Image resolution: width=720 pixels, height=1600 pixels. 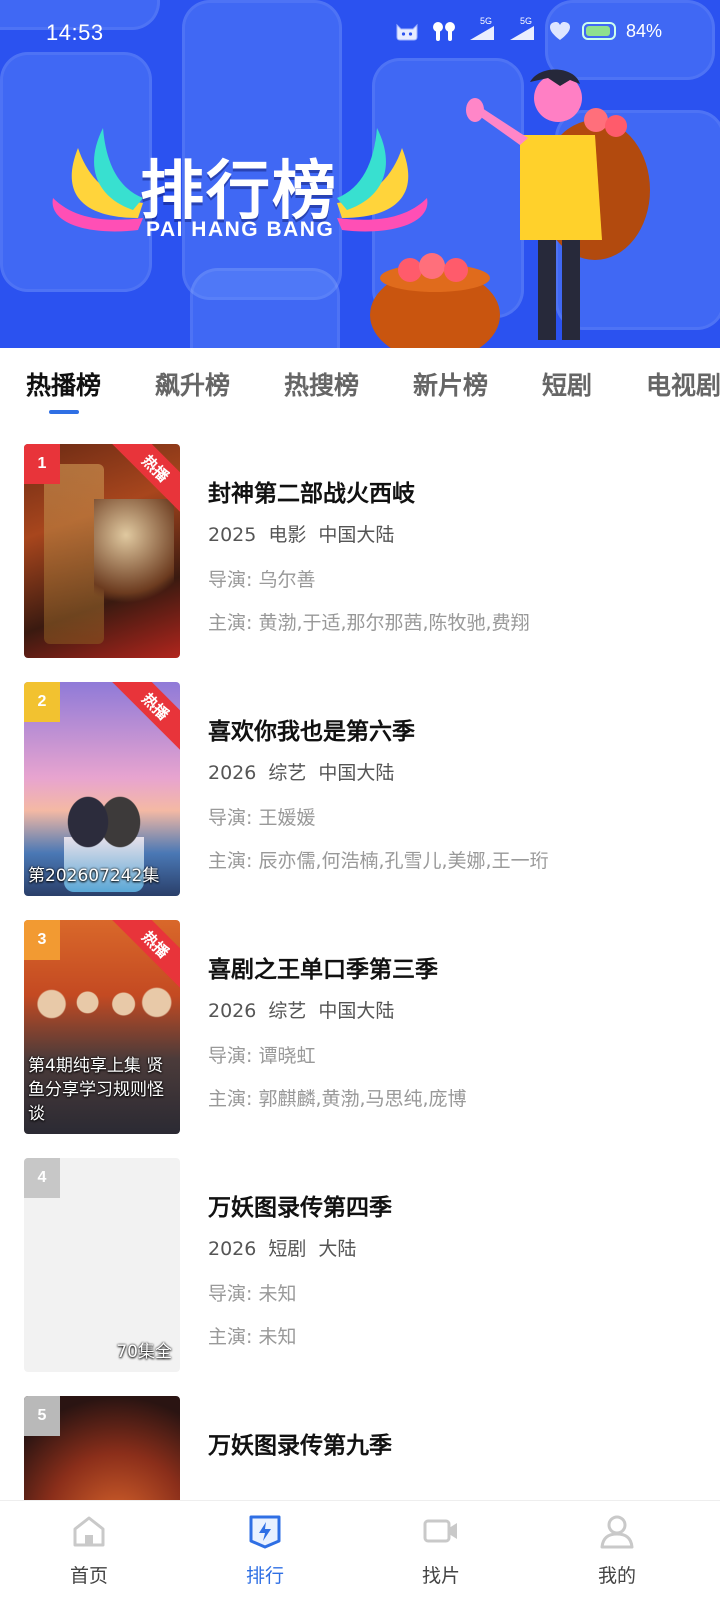 What do you see at coordinates (287, 1249) in the screenshot?
I see `item-type: 短剧` at bounding box center [287, 1249].